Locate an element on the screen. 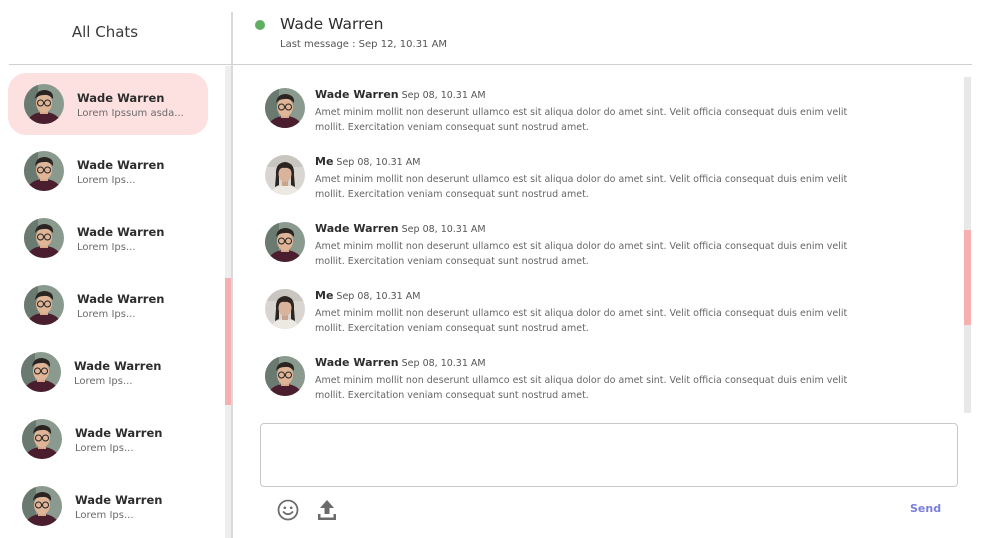  message-input is located at coordinates (609, 455).